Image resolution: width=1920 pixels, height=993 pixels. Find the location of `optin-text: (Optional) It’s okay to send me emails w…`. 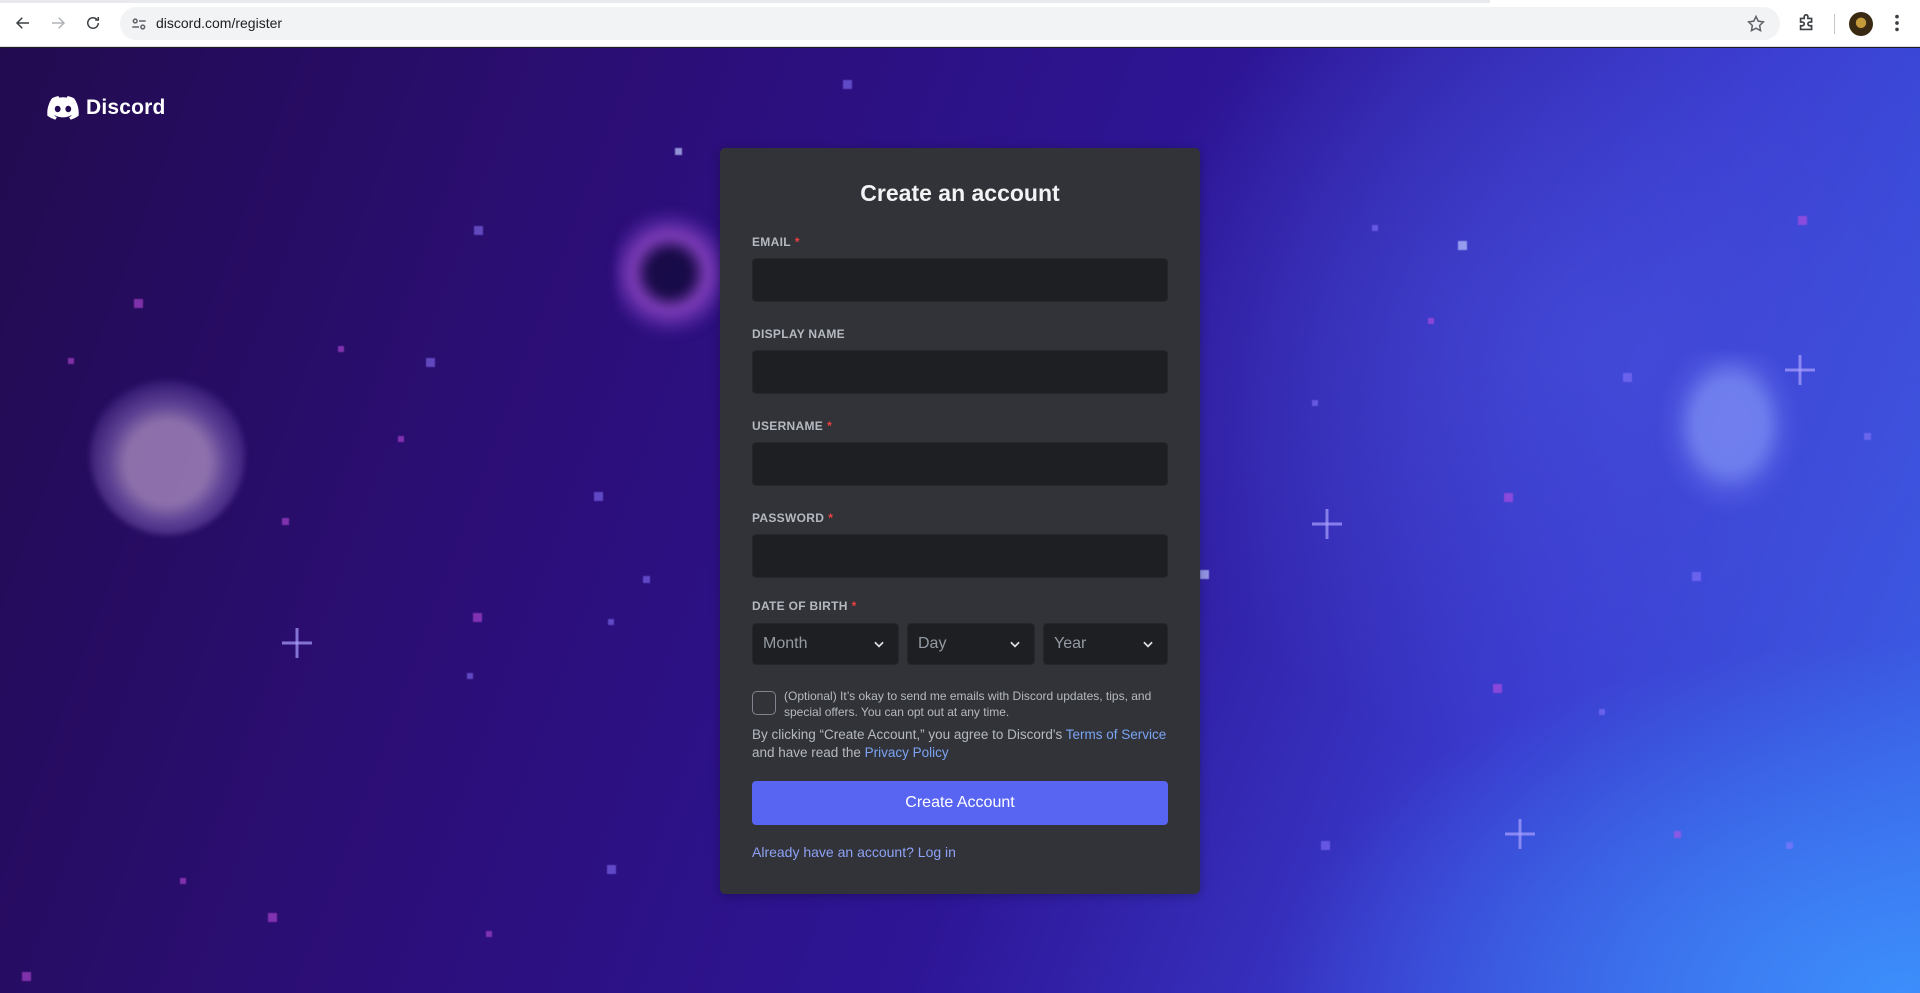

optin-text: (Optional) It’s okay to send me emails w… is located at coordinates (968, 704).